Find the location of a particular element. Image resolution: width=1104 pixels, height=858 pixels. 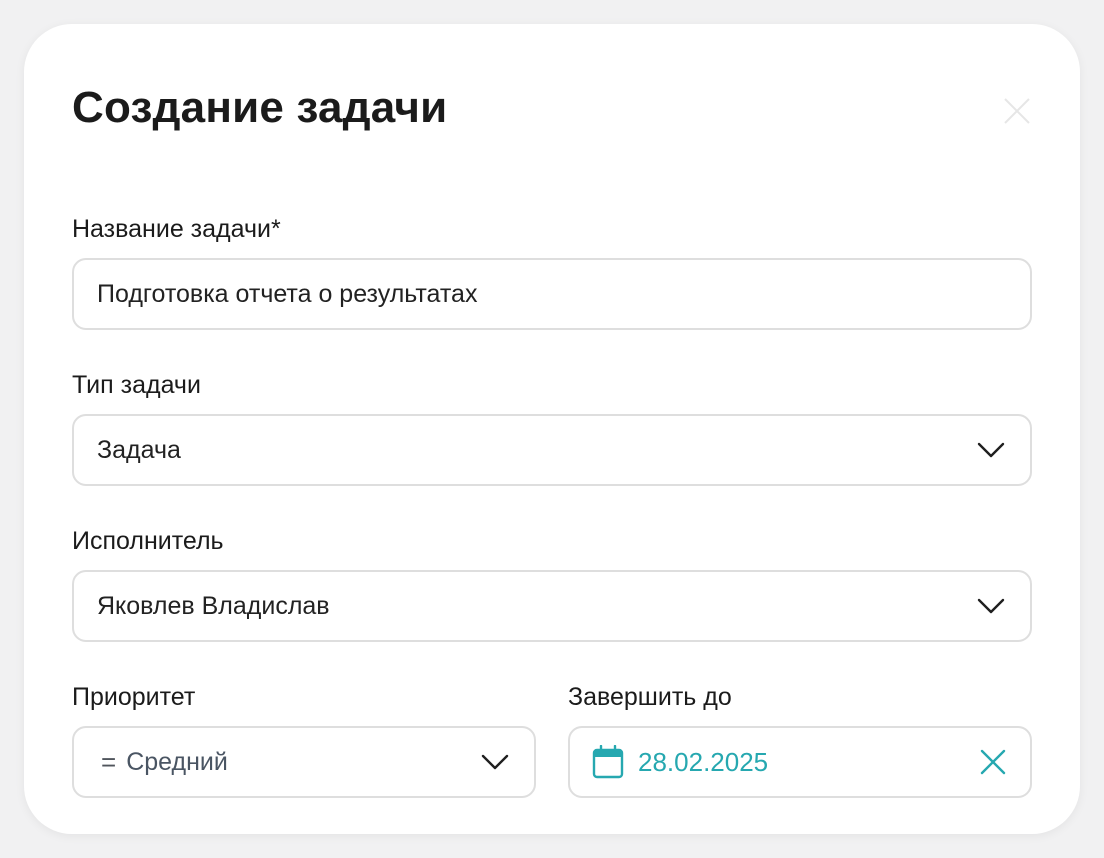

due-date-label: Завершить до is located at coordinates (650, 697).